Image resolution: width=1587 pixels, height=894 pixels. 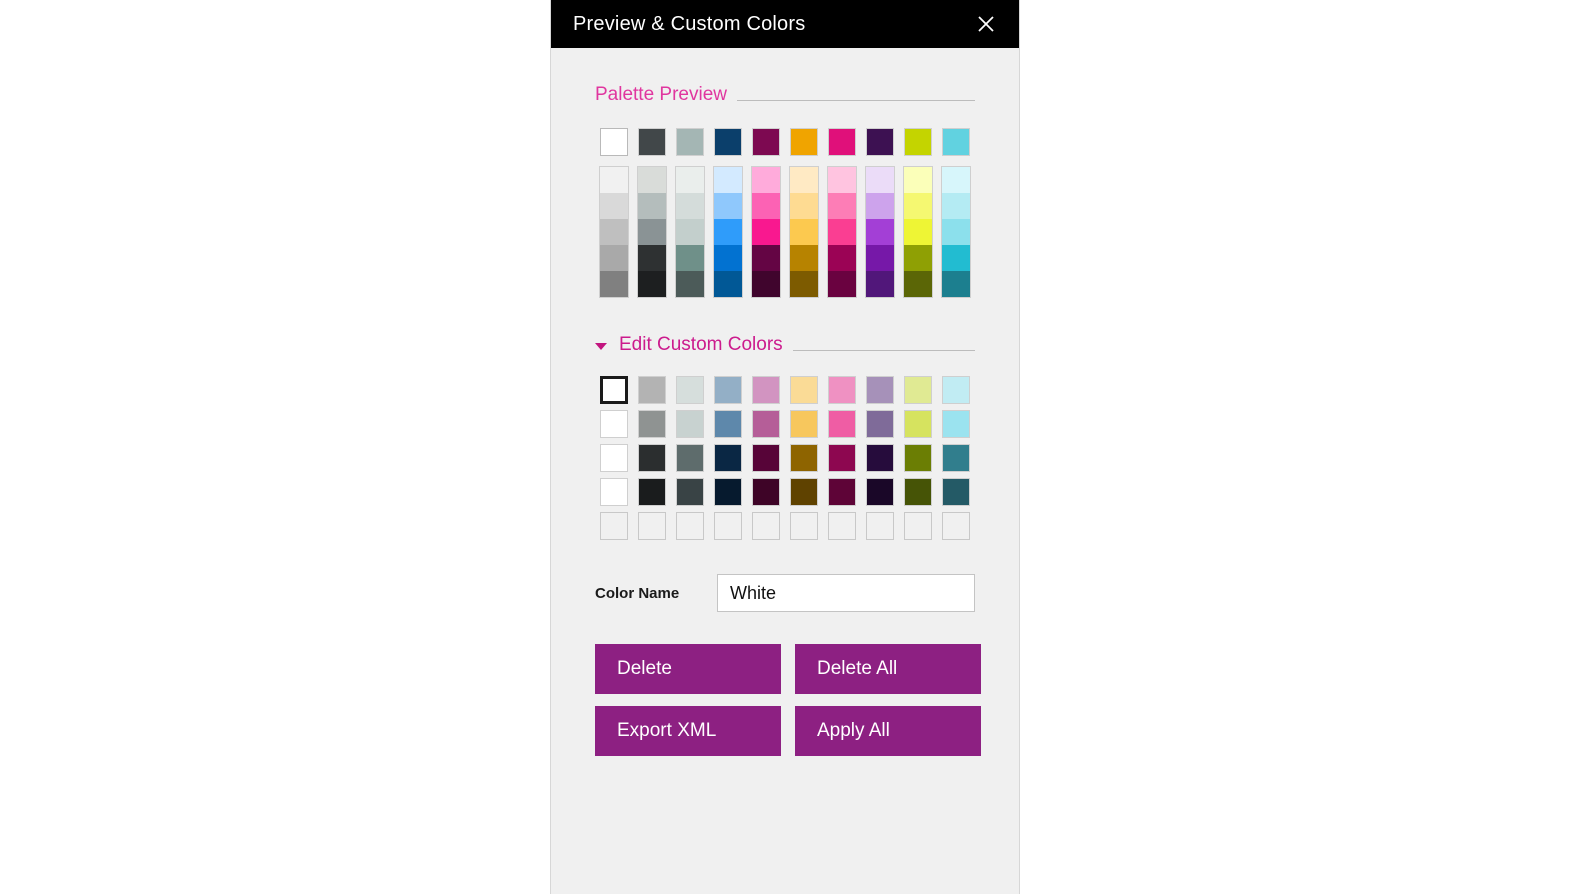 I want to click on export-xml-button: Export XML, so click(x=688, y=731).